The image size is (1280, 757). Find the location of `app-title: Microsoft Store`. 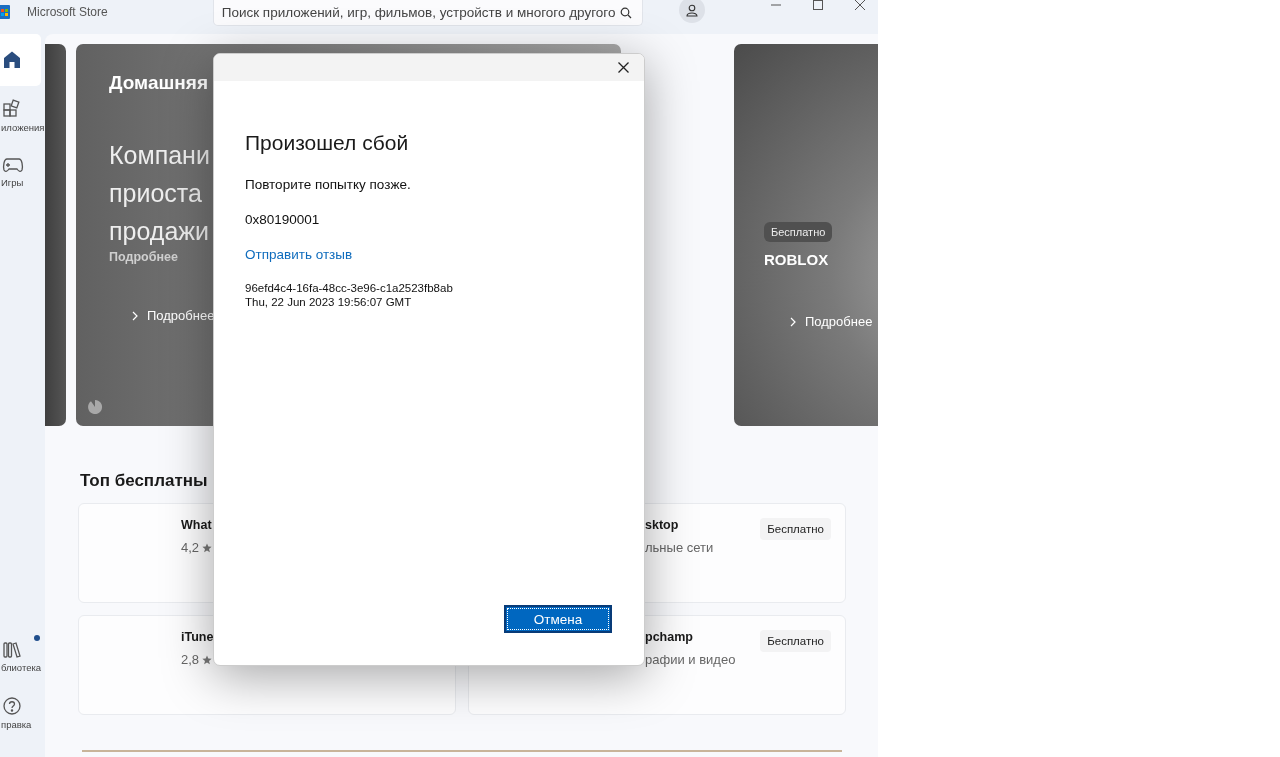

app-title: Microsoft Store is located at coordinates (67, 12).